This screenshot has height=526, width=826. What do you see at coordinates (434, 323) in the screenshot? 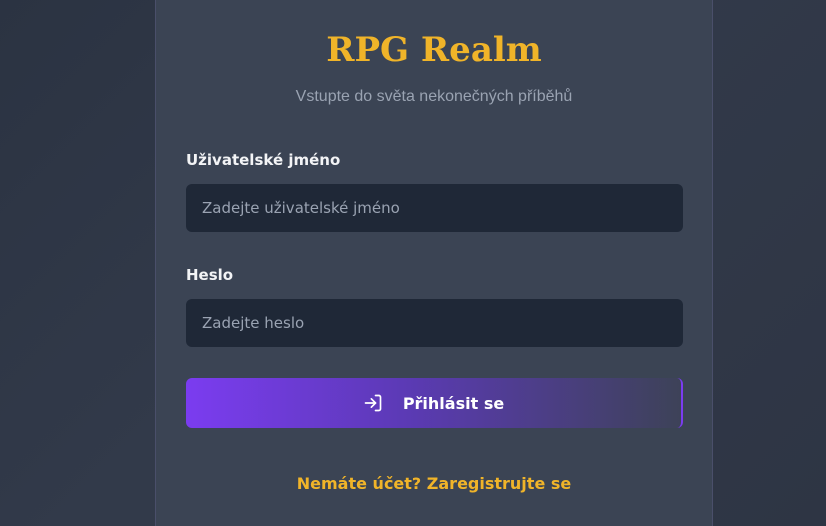
I see `password-input` at bounding box center [434, 323].